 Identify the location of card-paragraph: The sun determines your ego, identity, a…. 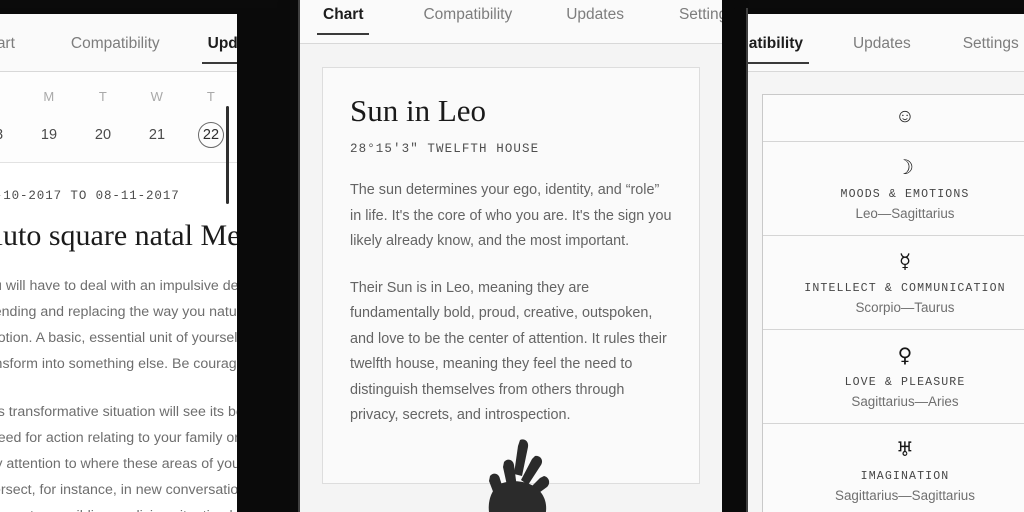
(511, 216).